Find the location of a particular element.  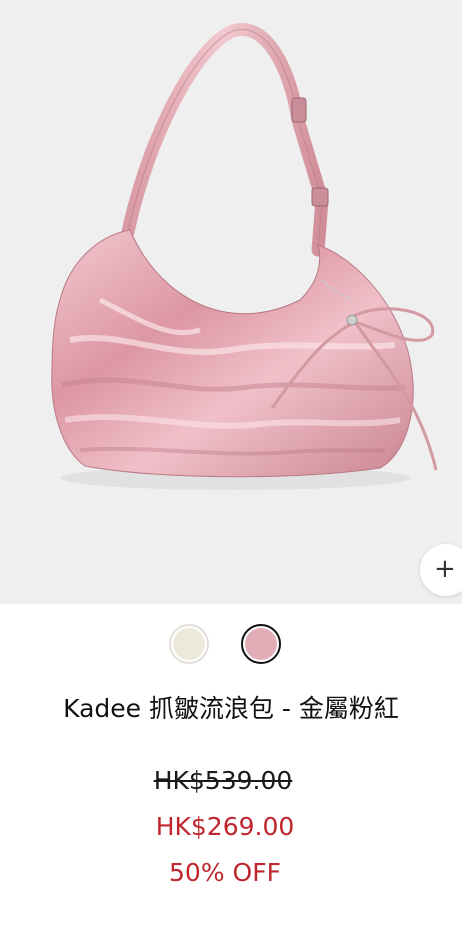

sale-price: HK$269.00 is located at coordinates (225, 826).